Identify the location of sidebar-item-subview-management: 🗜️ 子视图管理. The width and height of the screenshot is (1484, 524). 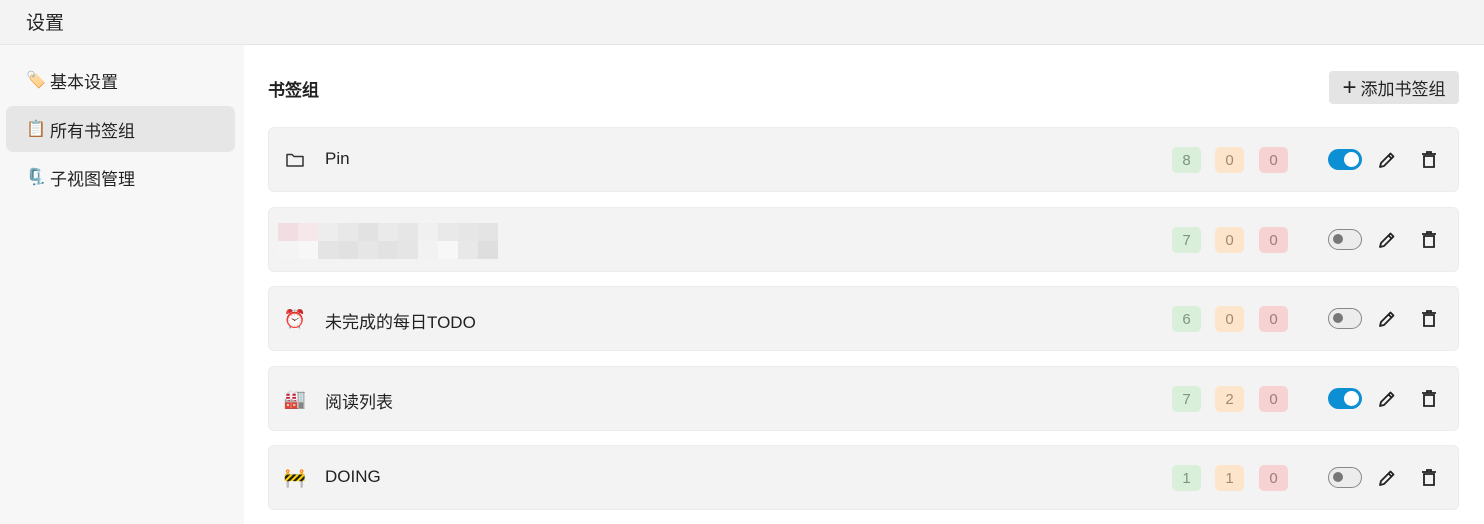
(120, 177).